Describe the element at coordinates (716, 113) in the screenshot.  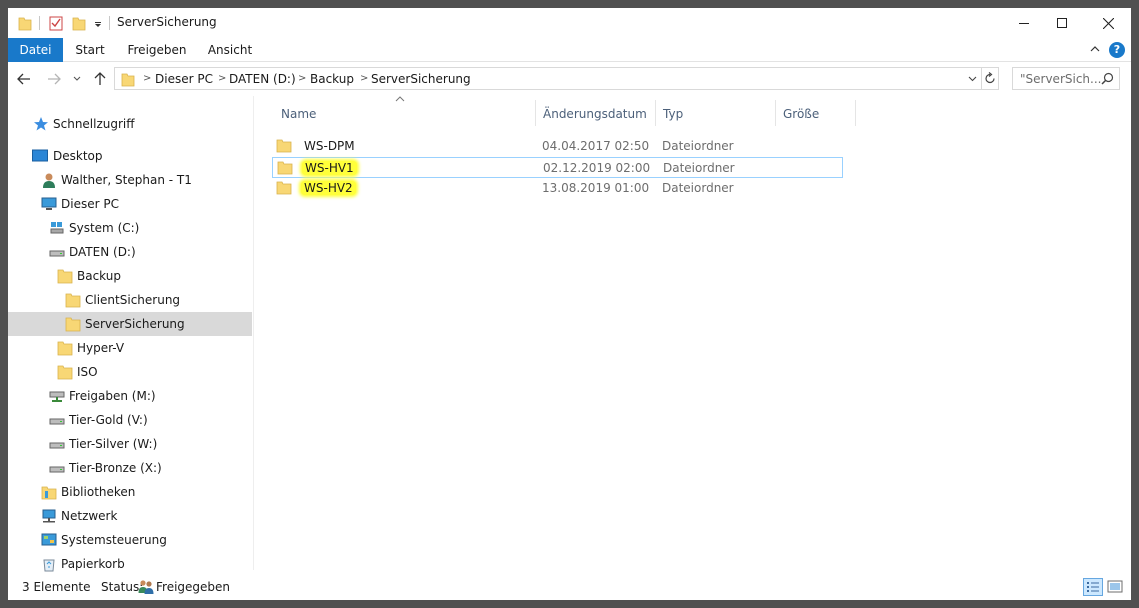
I see `column-header-type: Typ` at that location.